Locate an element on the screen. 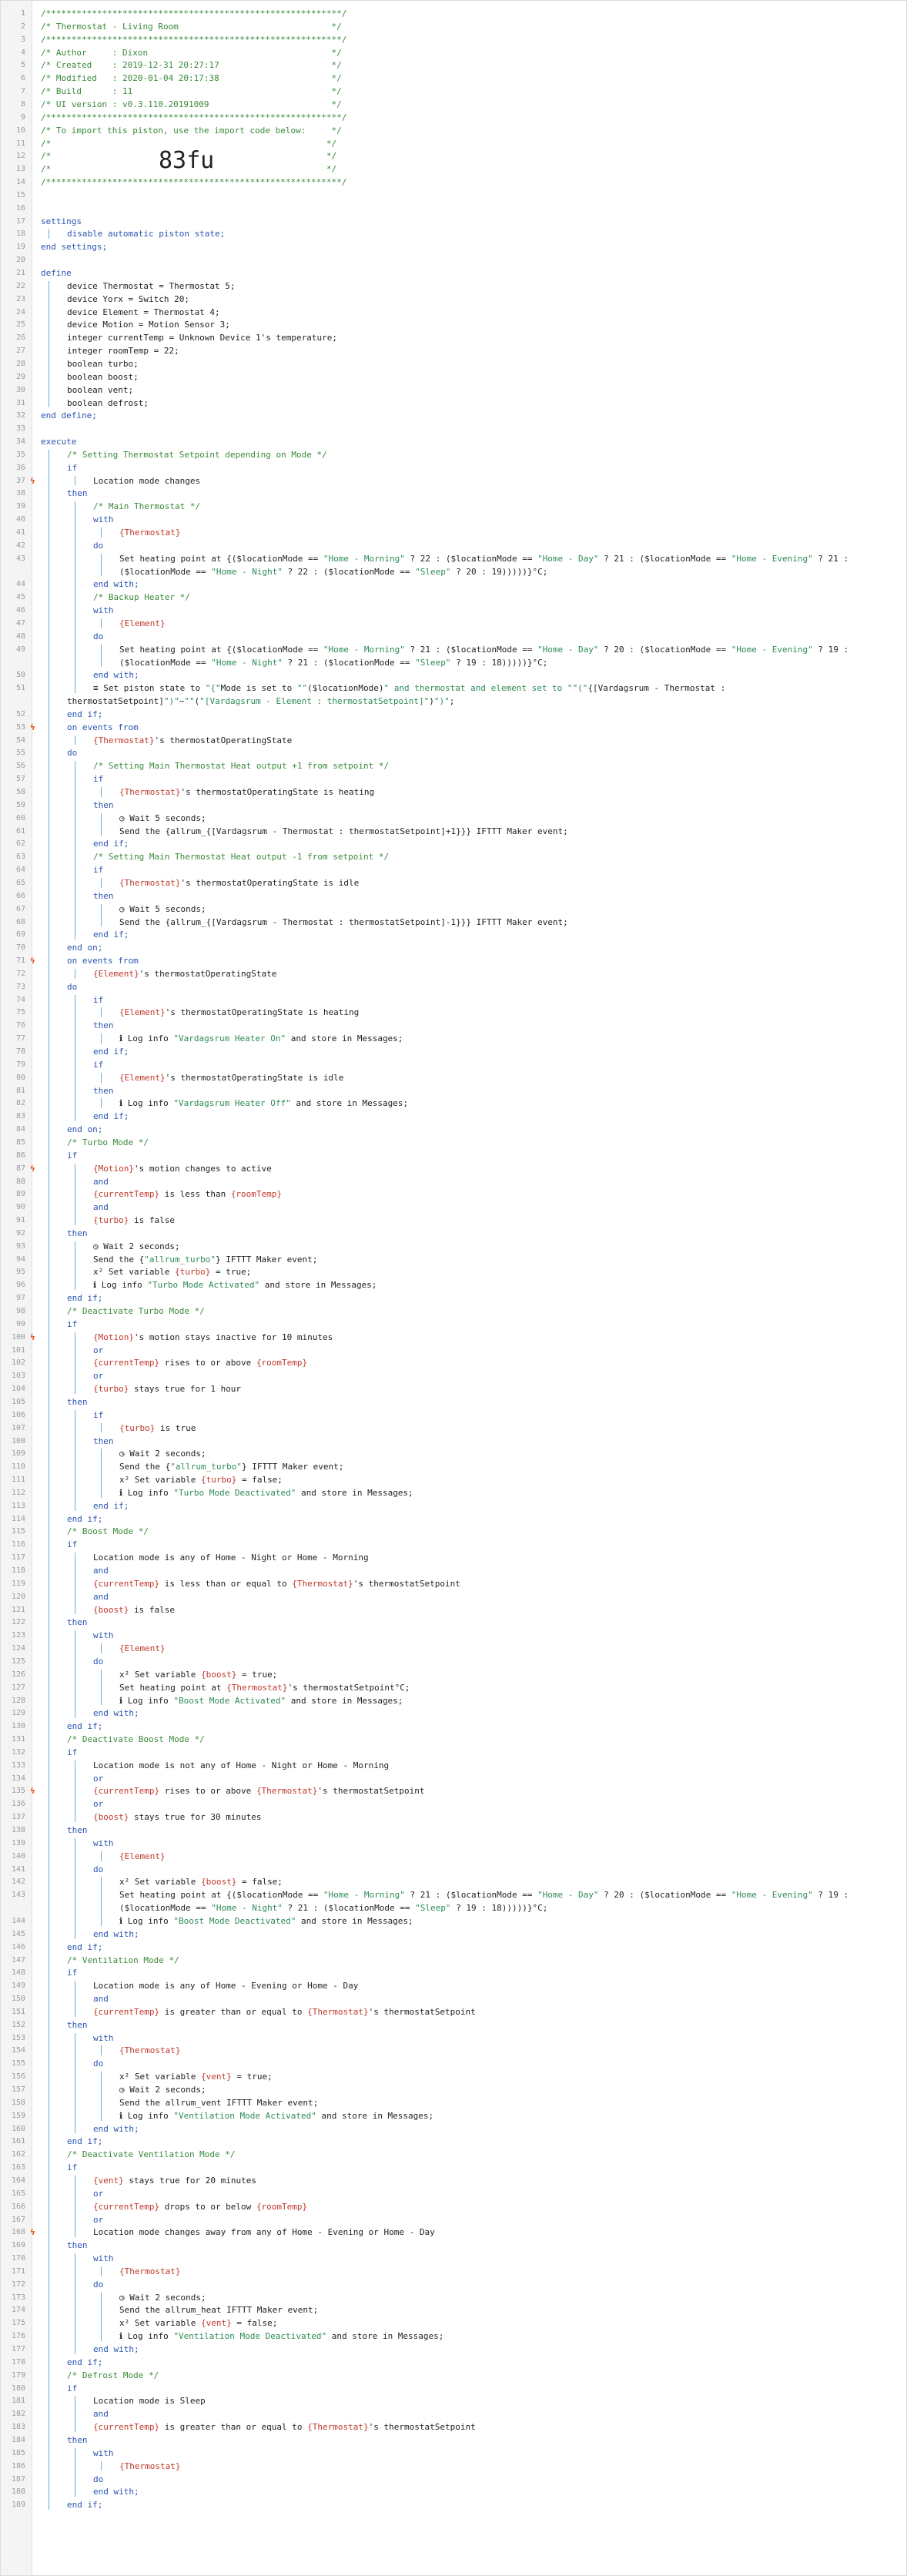 This screenshot has height=2576, width=907. code-line: 185 with is located at coordinates (454, 2453).